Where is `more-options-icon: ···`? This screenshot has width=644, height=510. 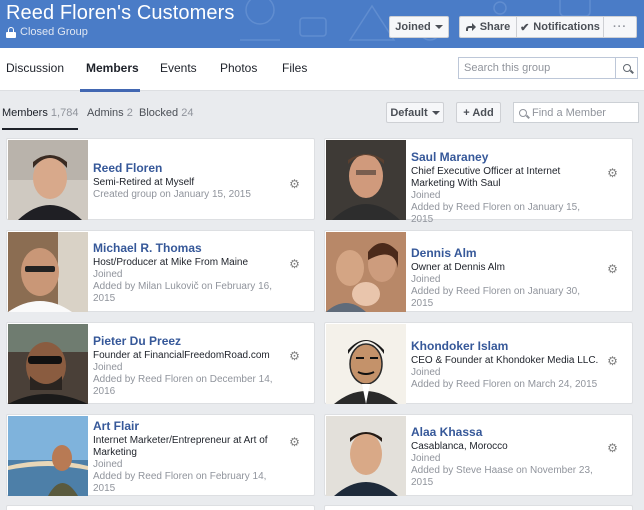
more-options-icon: ··· is located at coordinates (620, 27).